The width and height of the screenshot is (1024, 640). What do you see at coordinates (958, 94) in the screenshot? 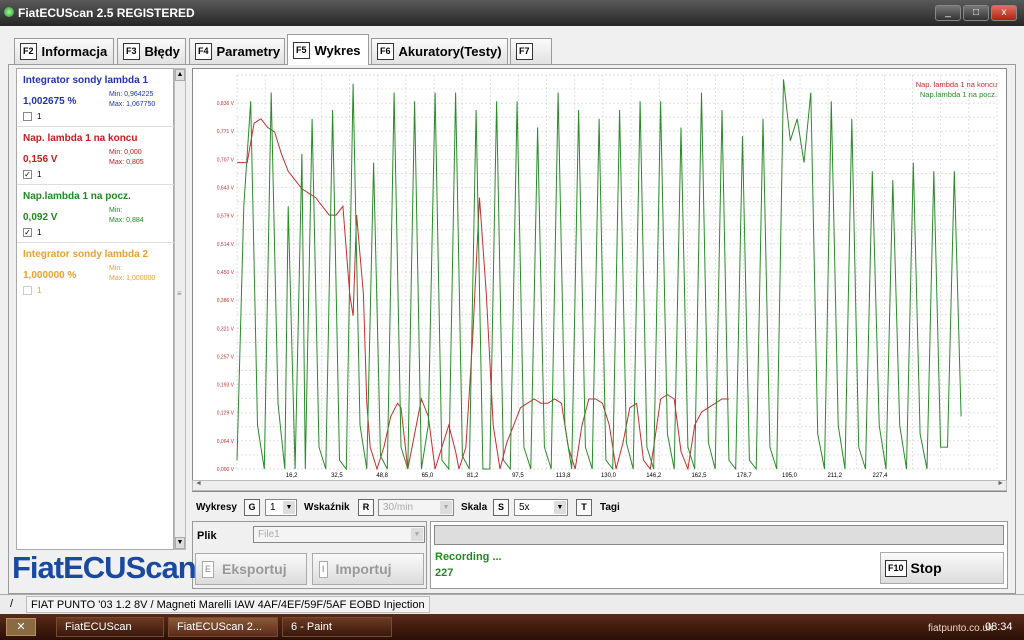
I see `legend-entry: Nap.lambda 1 na pocz.` at bounding box center [958, 94].